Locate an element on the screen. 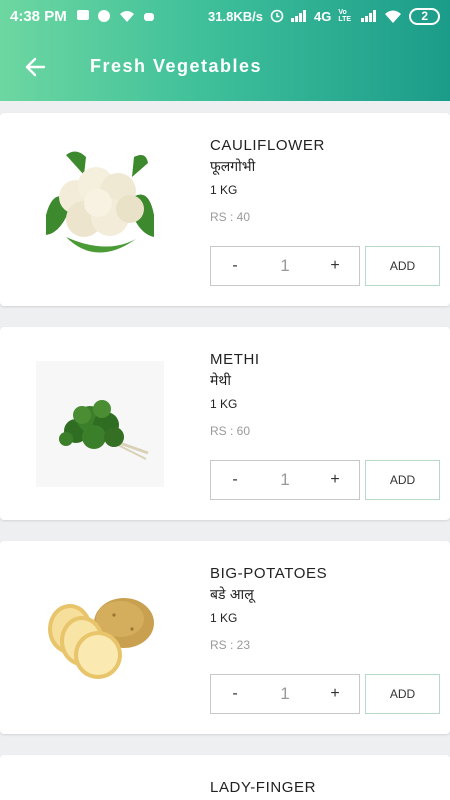 The image size is (450, 800). product-name: METHI is located at coordinates (235, 359).